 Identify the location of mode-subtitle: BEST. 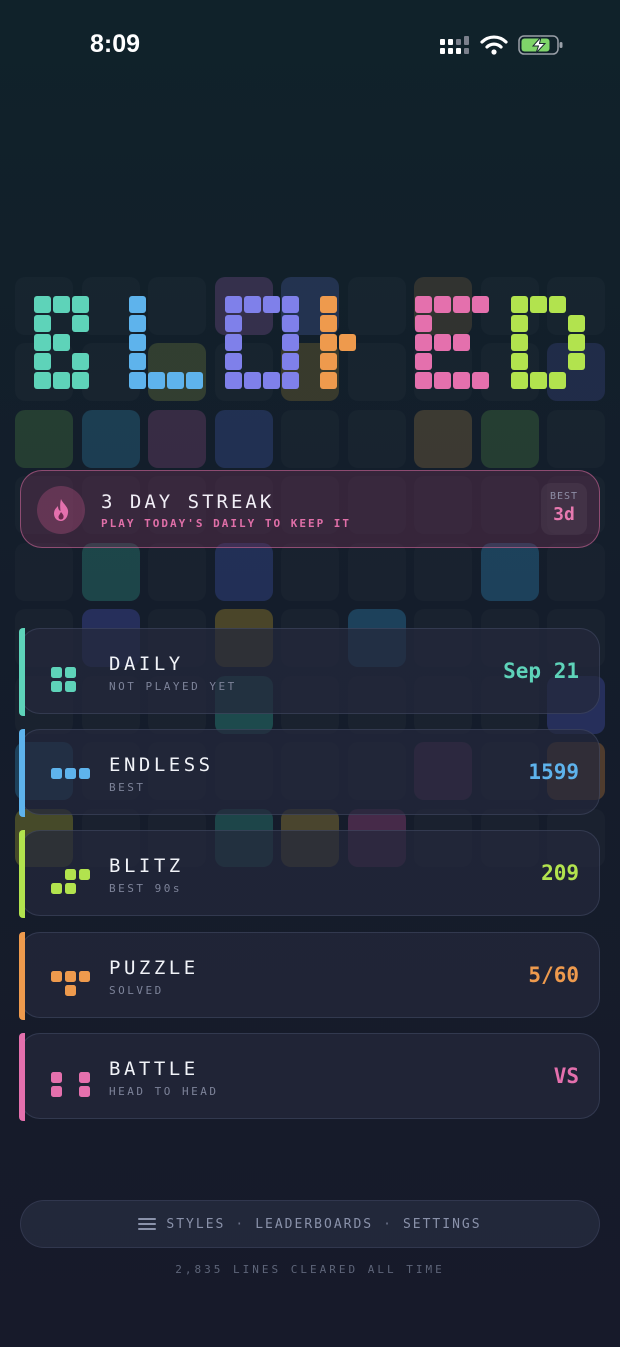
(127, 787).